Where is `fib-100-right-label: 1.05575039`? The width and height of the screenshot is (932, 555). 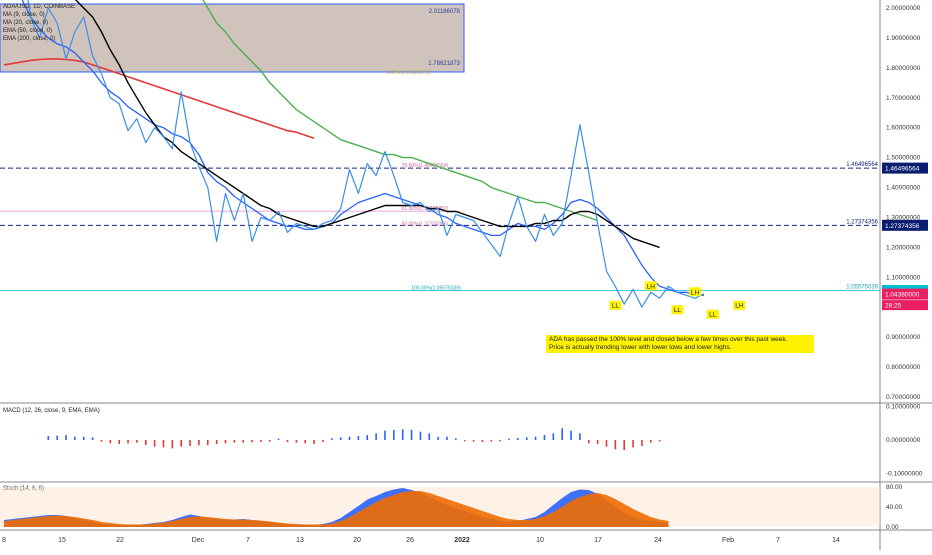
fib-100-right-label: 1.05575039 is located at coordinates (862, 288).